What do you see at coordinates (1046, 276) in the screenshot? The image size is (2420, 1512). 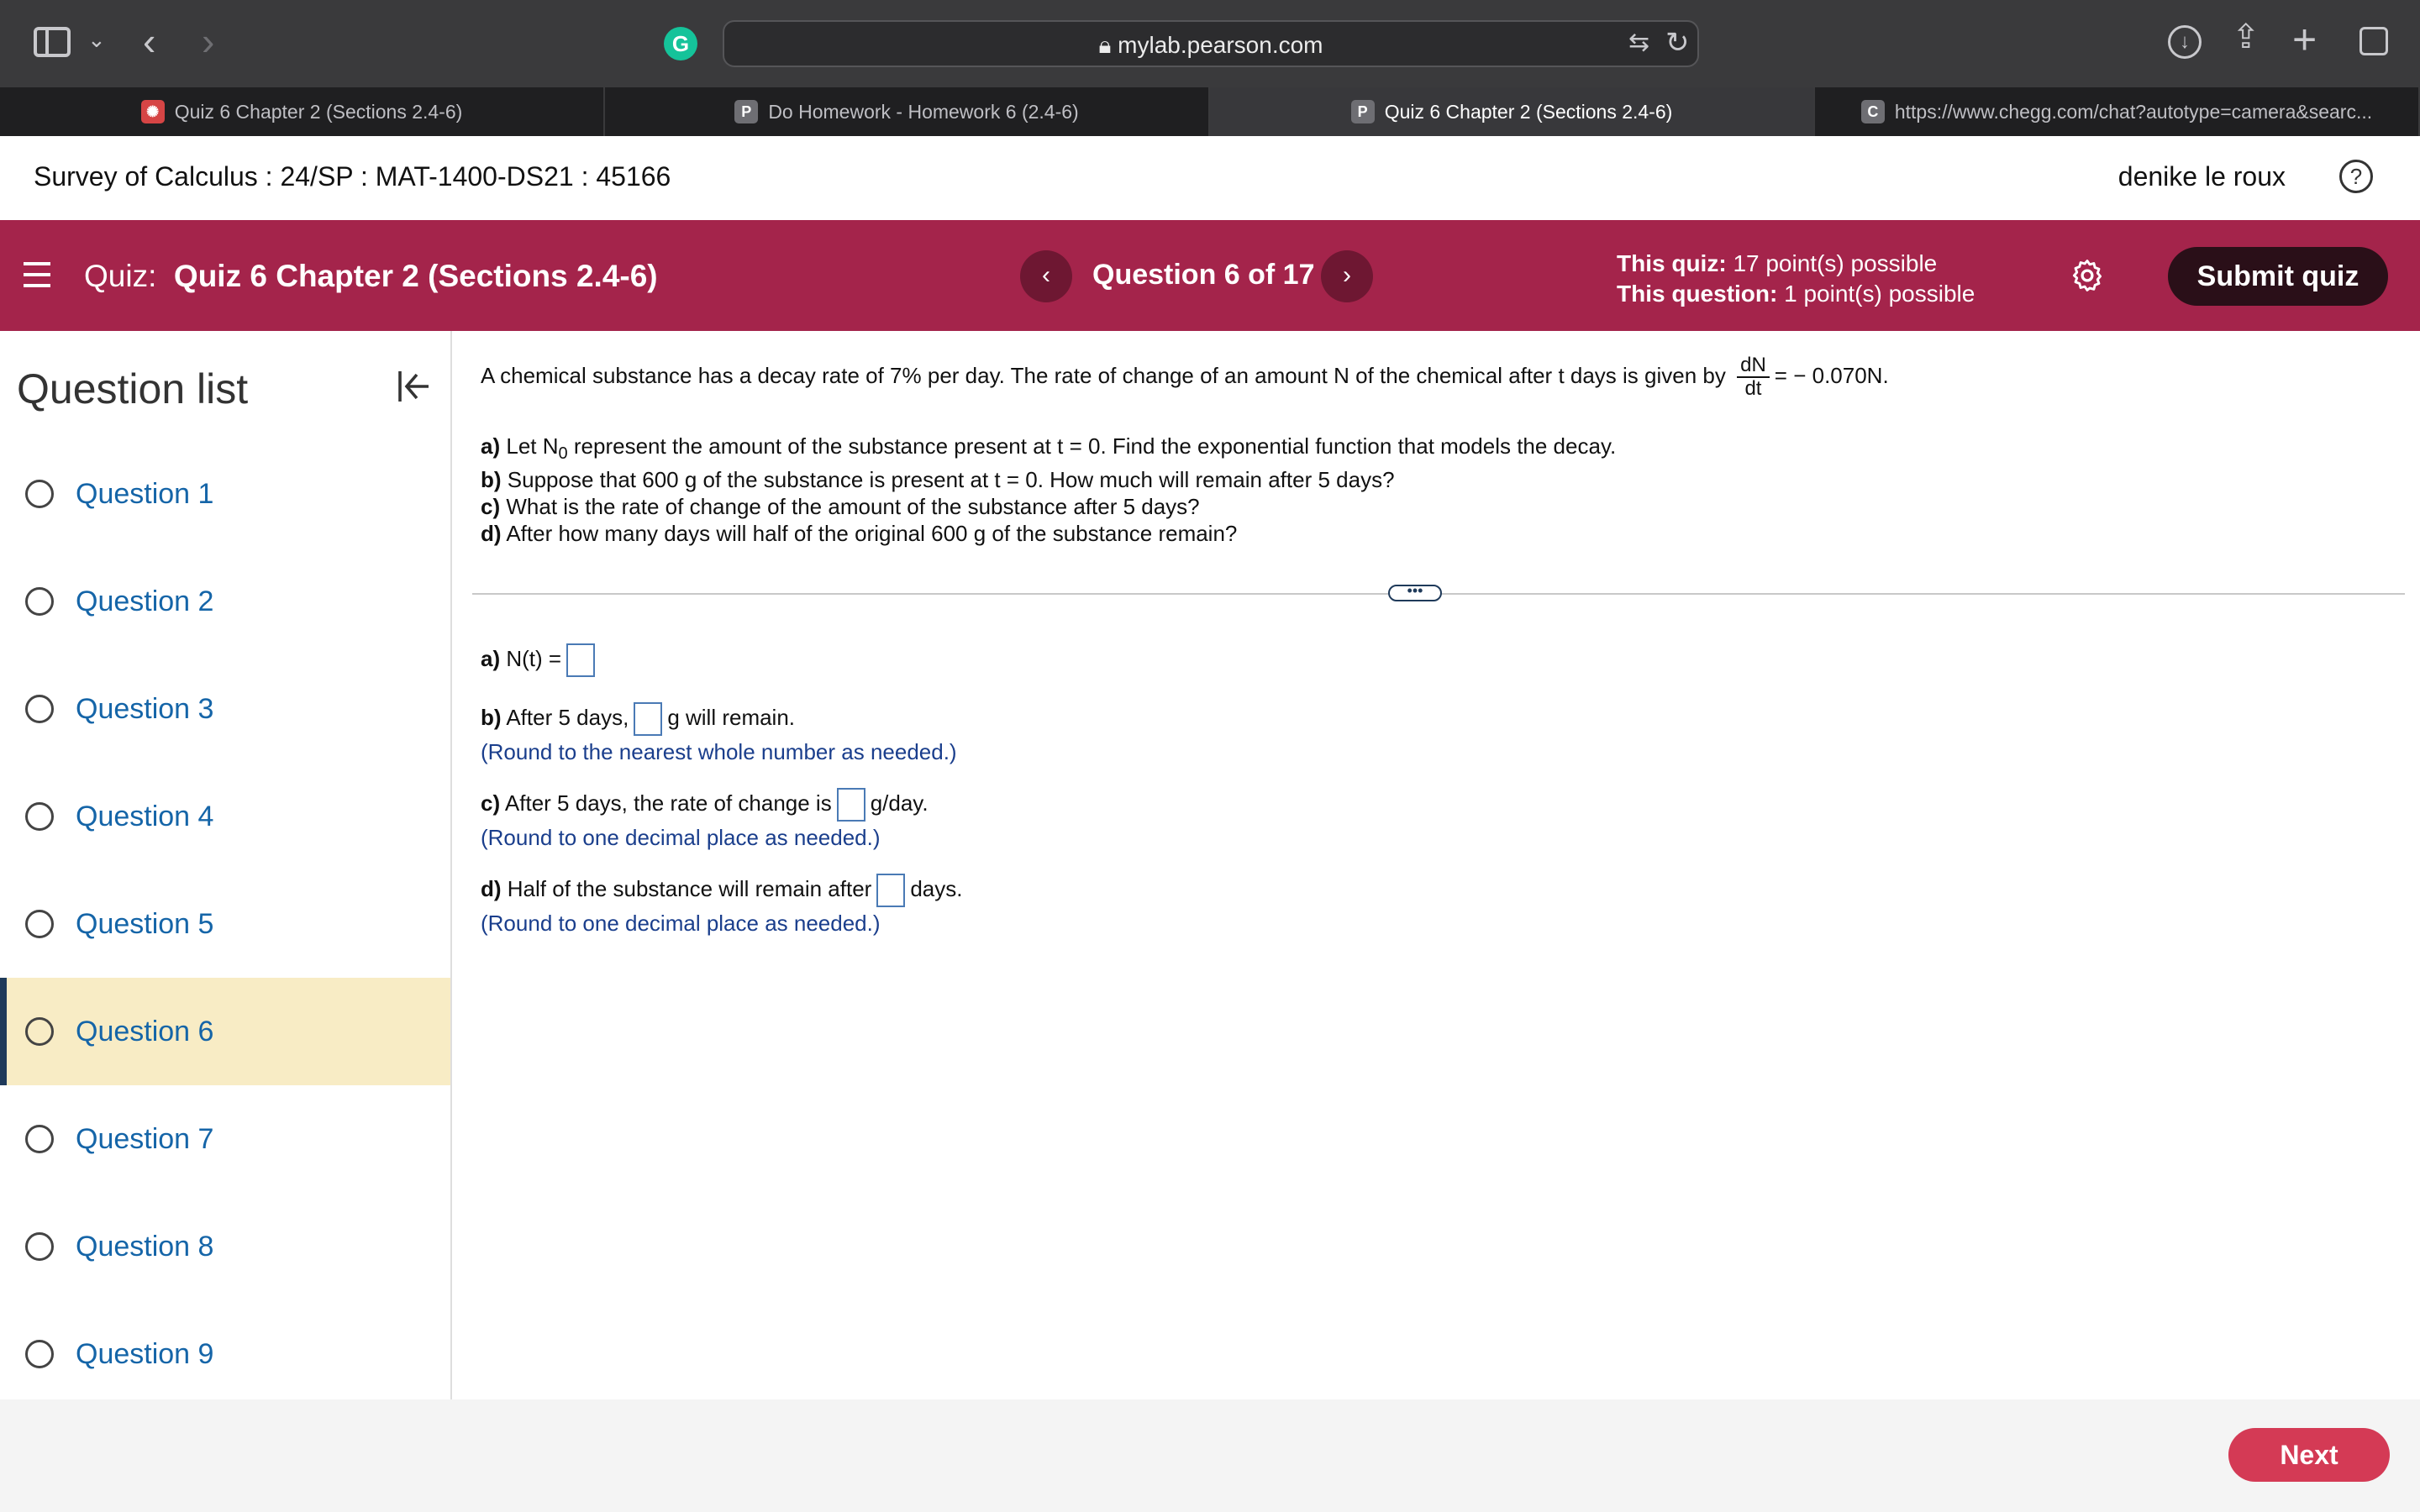 I see `previous-question-button: ‹` at bounding box center [1046, 276].